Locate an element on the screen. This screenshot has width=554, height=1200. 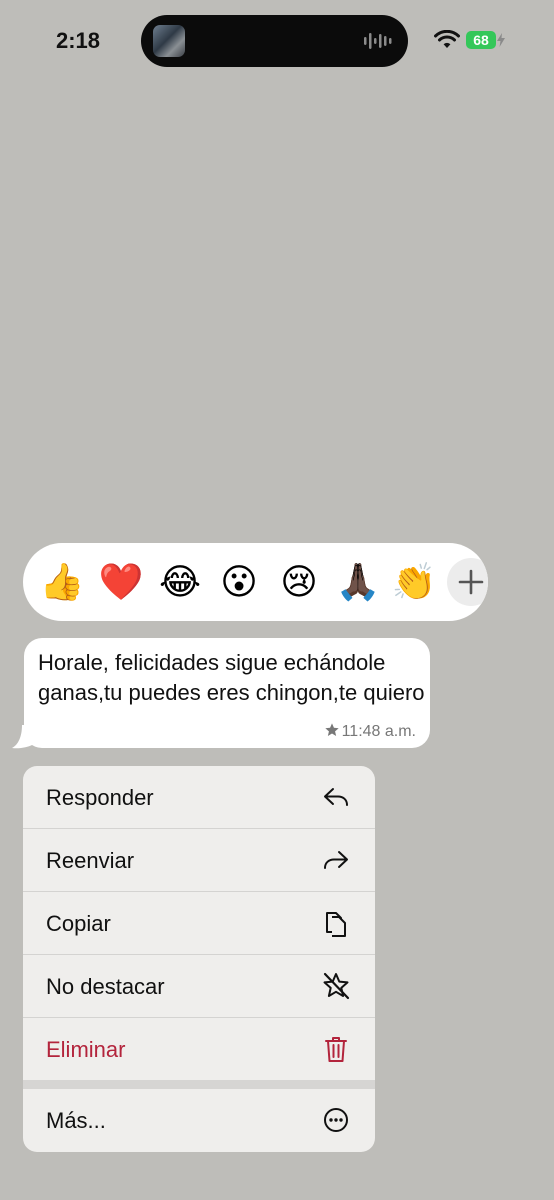
status-time: 2:18 is located at coordinates (78, 40).